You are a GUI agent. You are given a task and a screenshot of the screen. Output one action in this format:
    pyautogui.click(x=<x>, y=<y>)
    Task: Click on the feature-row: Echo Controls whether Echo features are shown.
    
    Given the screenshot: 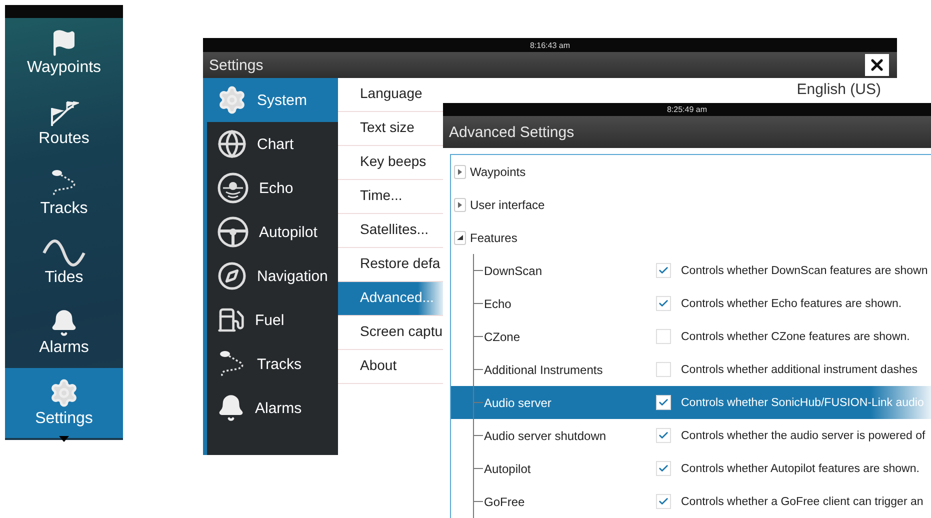 What is the action you would take?
    pyautogui.click(x=691, y=303)
    